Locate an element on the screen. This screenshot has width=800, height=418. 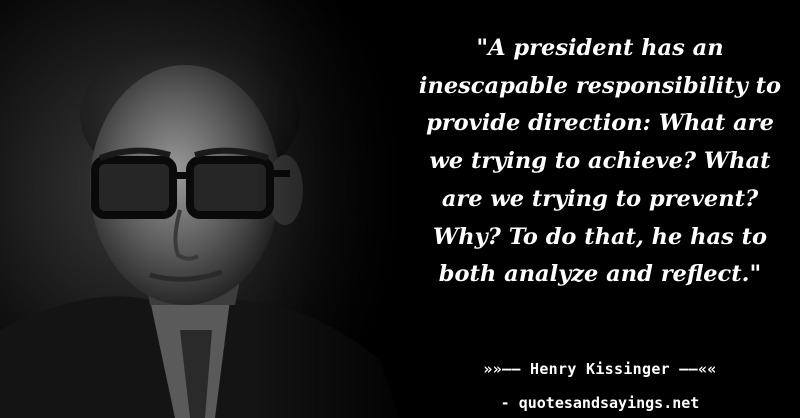
quote-attribution: »»—— Henry Kissinger ——«« is located at coordinates (600, 369).